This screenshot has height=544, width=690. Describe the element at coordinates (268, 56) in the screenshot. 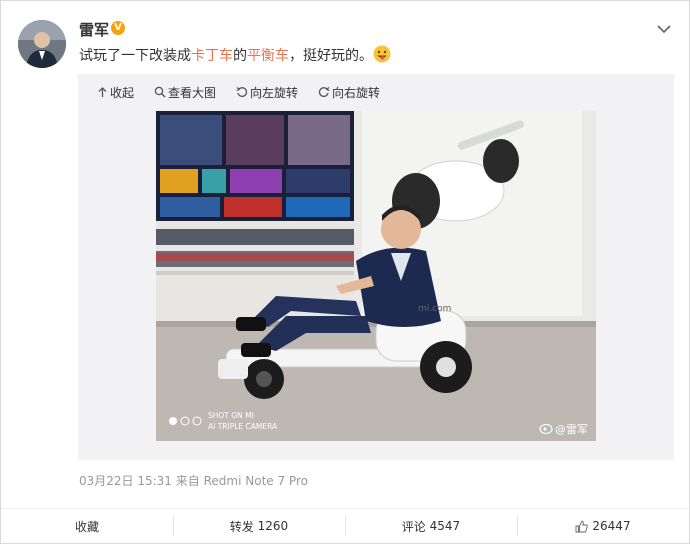

I see `topic-link-balance-scooter: 平衡车` at that location.